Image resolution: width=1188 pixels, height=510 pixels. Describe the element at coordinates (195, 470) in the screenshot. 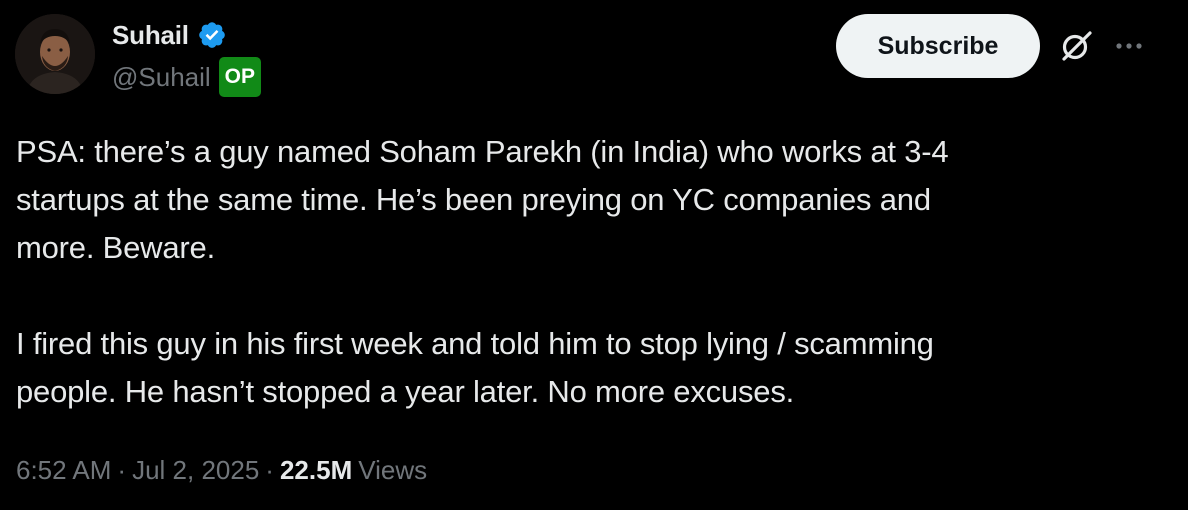

I see `post-date: Jul 2, 2025` at that location.